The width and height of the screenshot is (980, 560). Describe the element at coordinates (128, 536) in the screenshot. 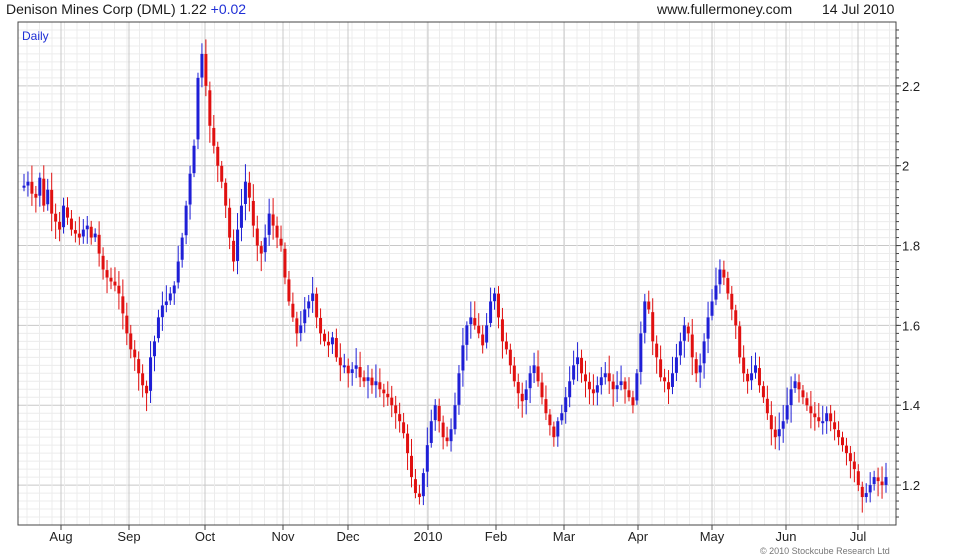

I see `x-tick-label: Sep` at that location.